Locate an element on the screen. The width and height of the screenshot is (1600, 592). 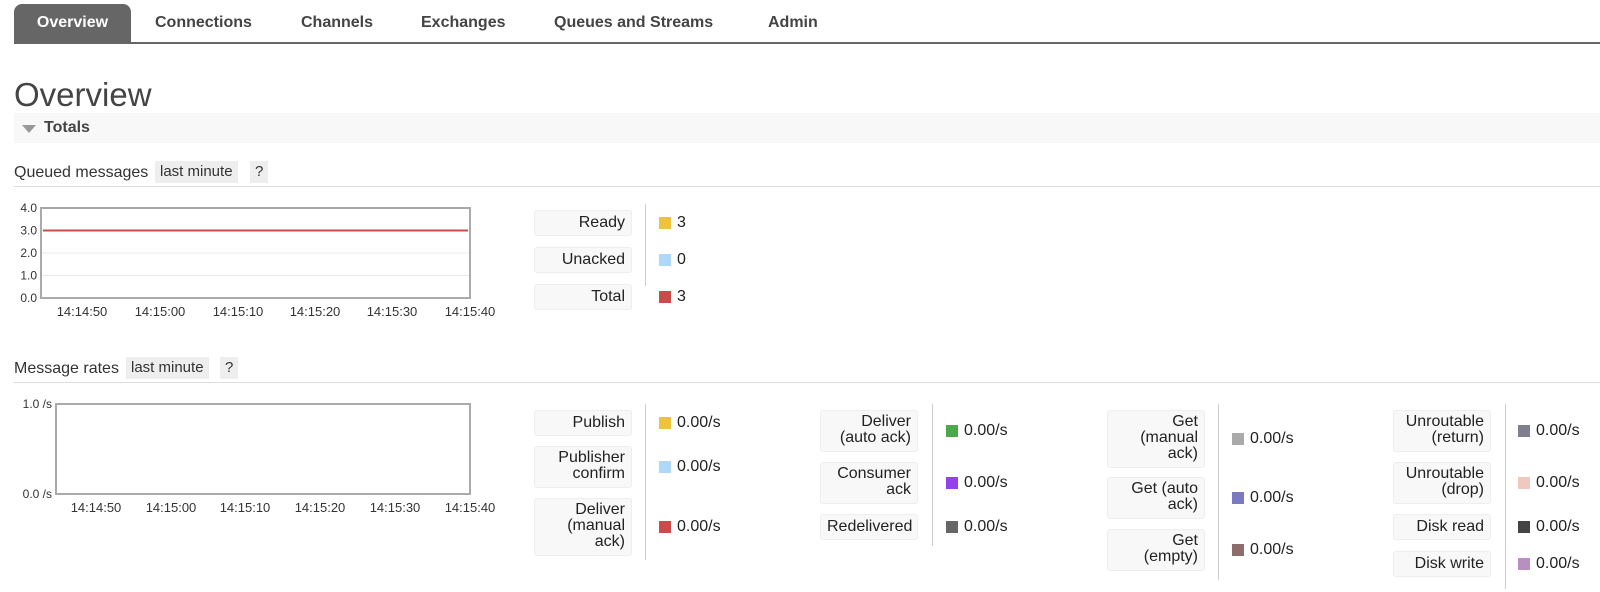
legend-swatch-publisher-confirm is located at coordinates (665, 467).